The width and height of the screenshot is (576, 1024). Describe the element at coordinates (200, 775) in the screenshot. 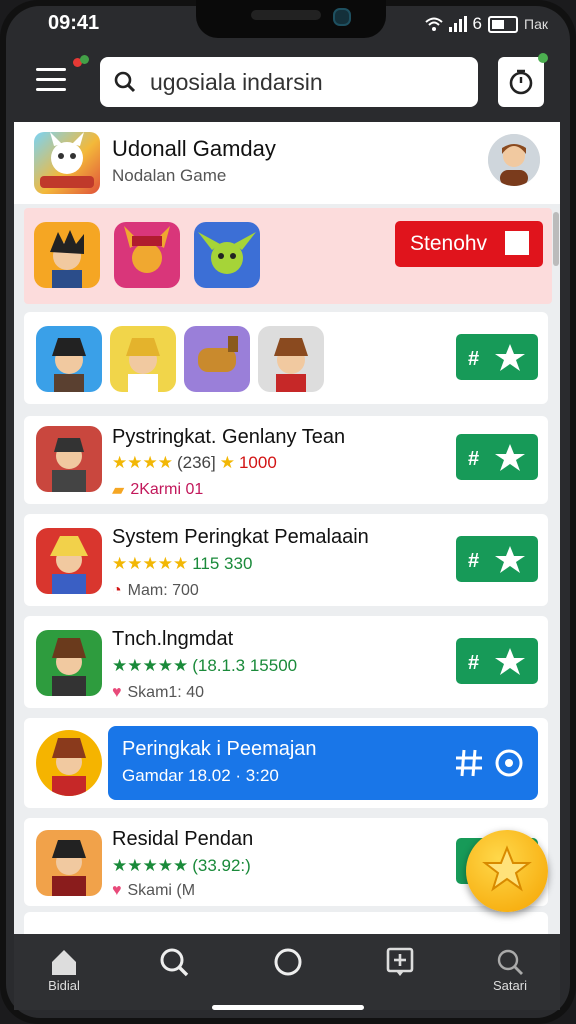

I see `featured-subtitle: Gamdar 18.02 · 3:20` at that location.